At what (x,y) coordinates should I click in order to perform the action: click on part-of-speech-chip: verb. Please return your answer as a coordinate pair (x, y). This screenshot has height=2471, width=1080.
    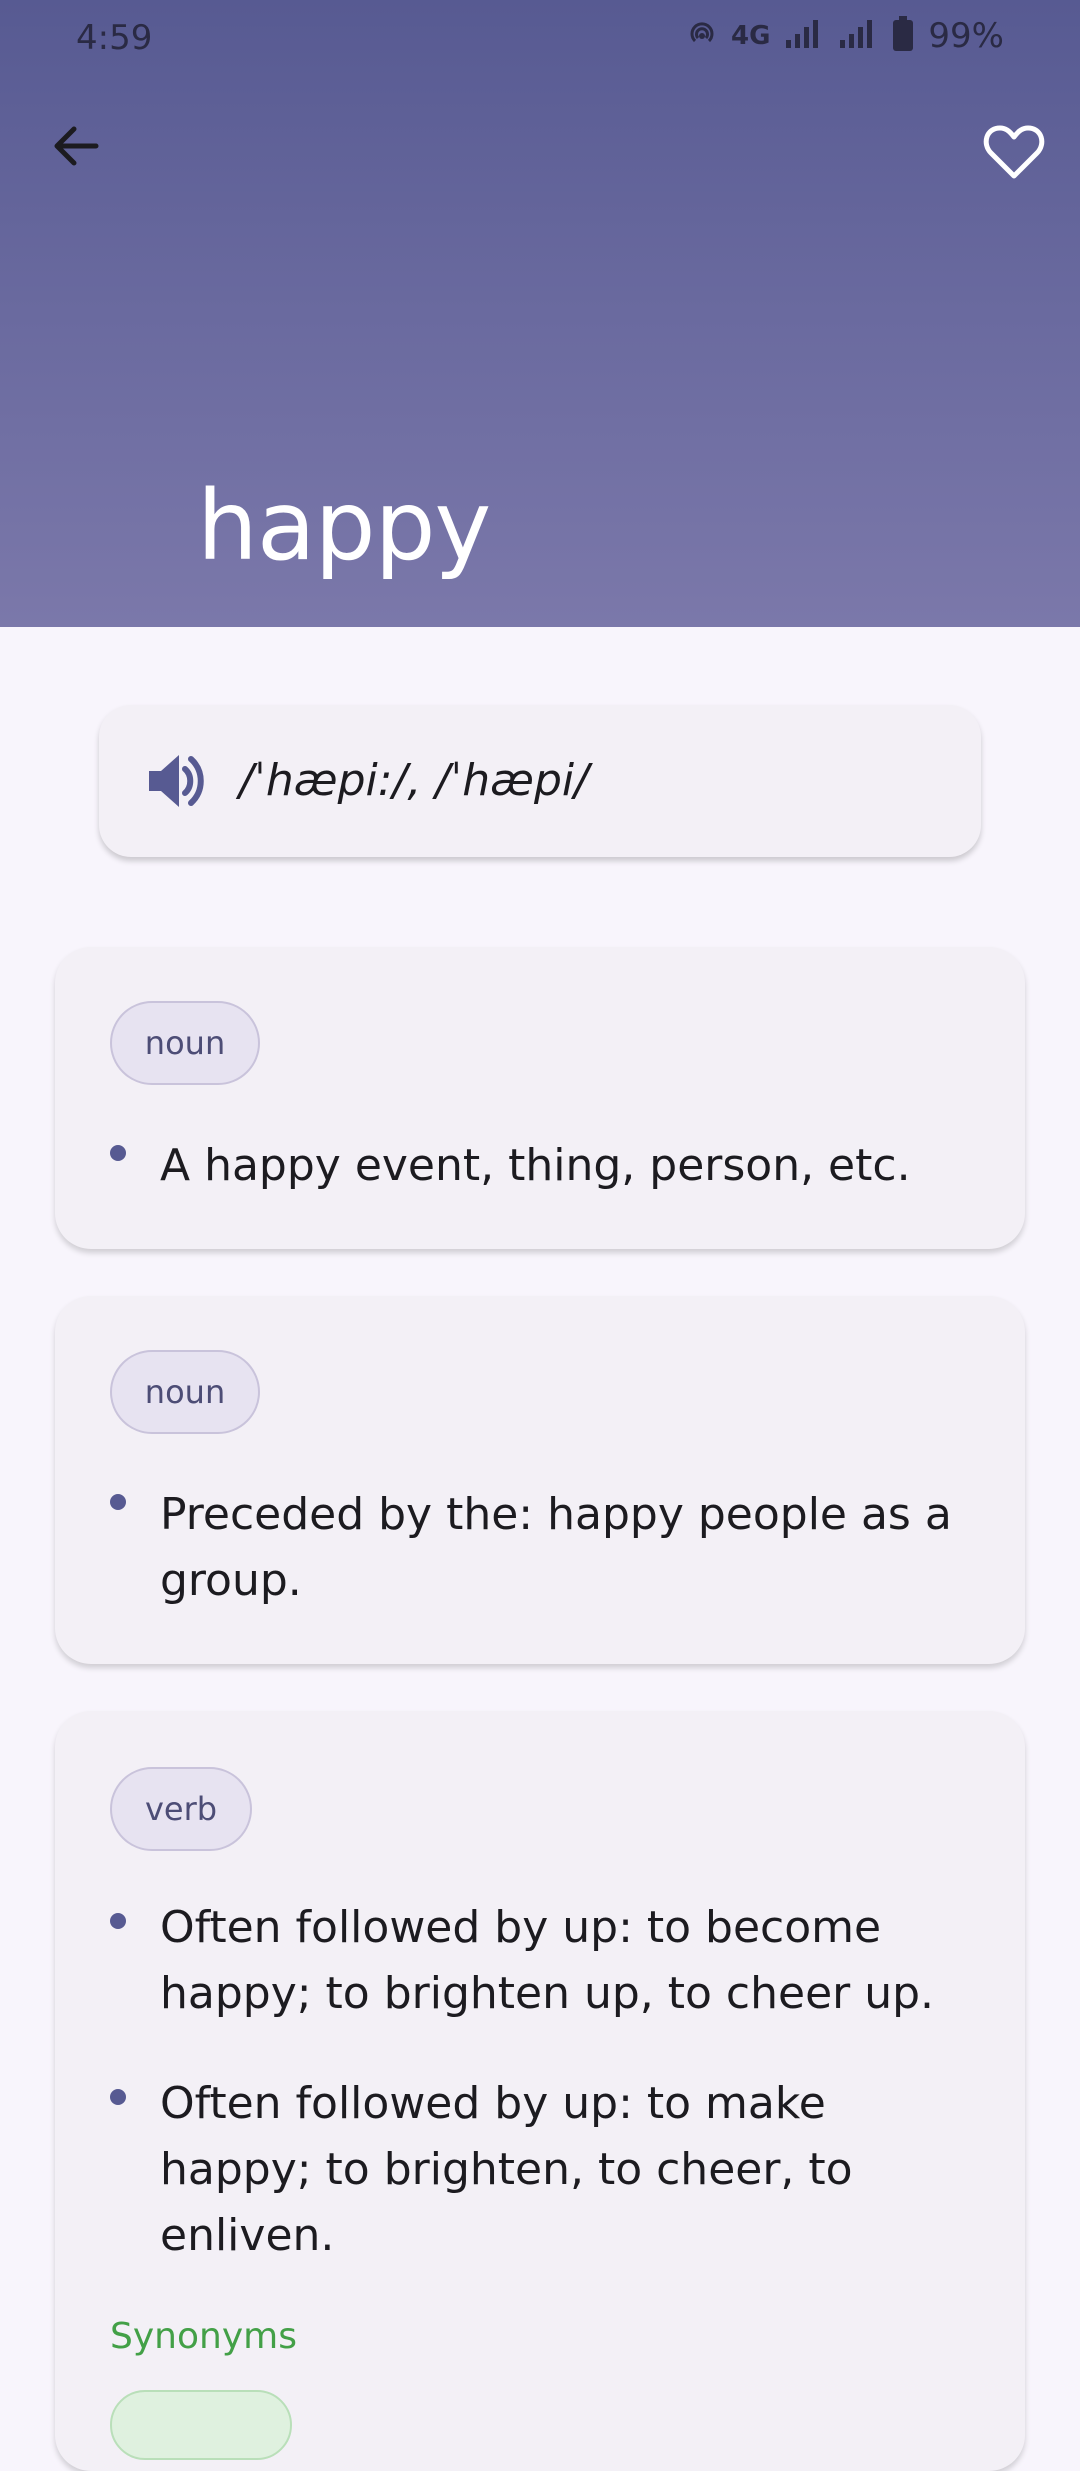
    Looking at the image, I should click on (181, 1809).